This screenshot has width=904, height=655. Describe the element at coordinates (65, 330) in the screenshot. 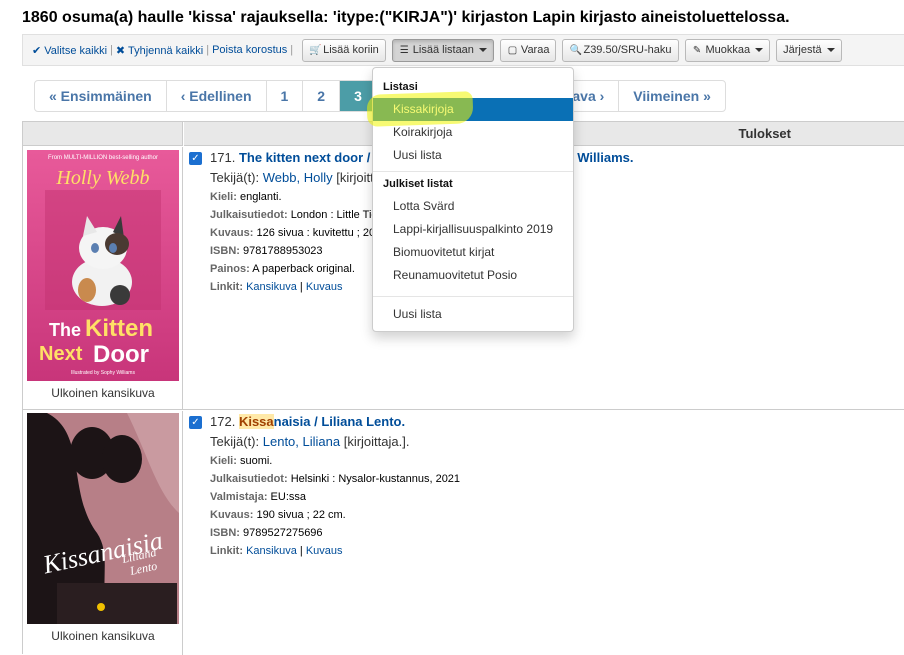

I see `cover-title-word: The` at that location.